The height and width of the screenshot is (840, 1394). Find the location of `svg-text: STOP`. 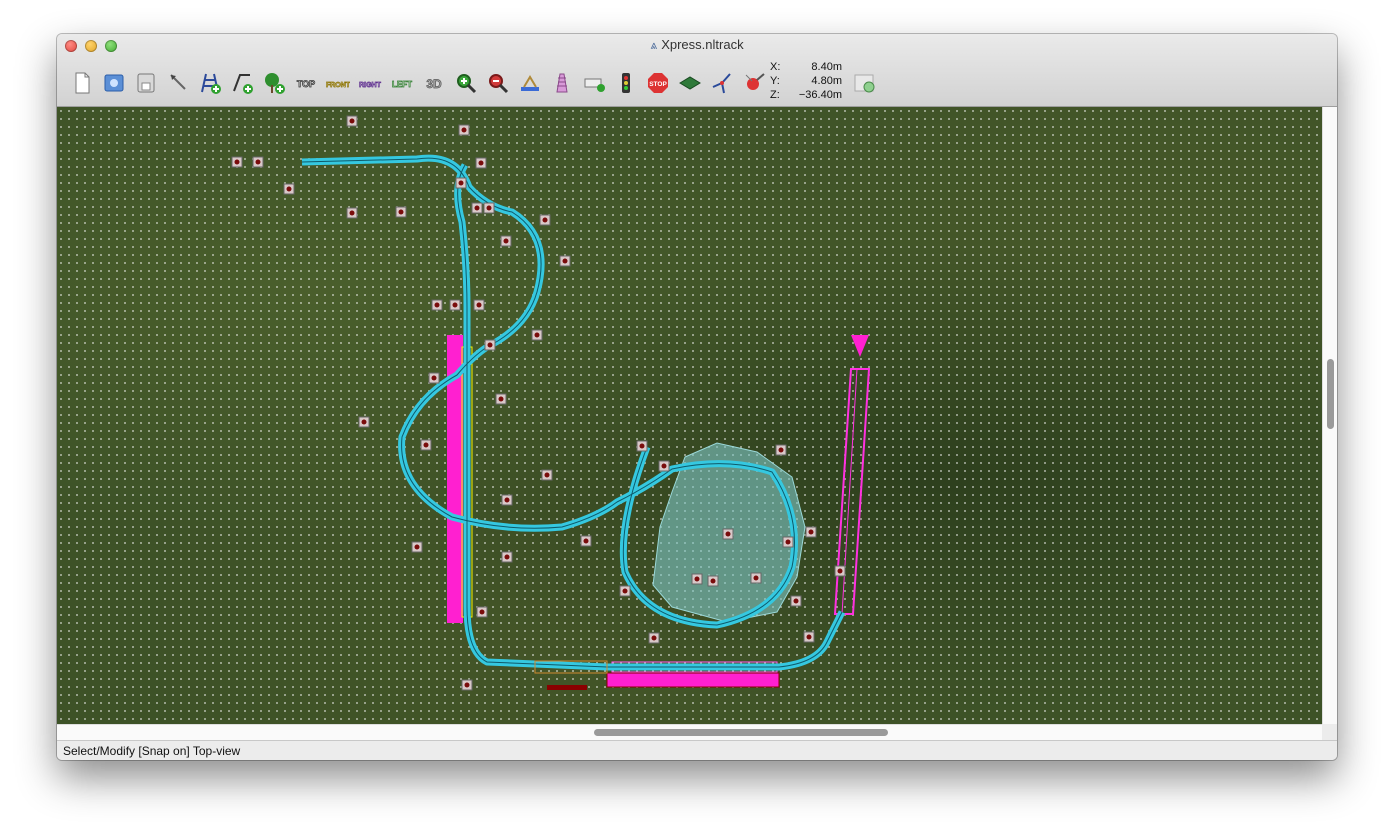

svg-text: STOP is located at coordinates (658, 84).